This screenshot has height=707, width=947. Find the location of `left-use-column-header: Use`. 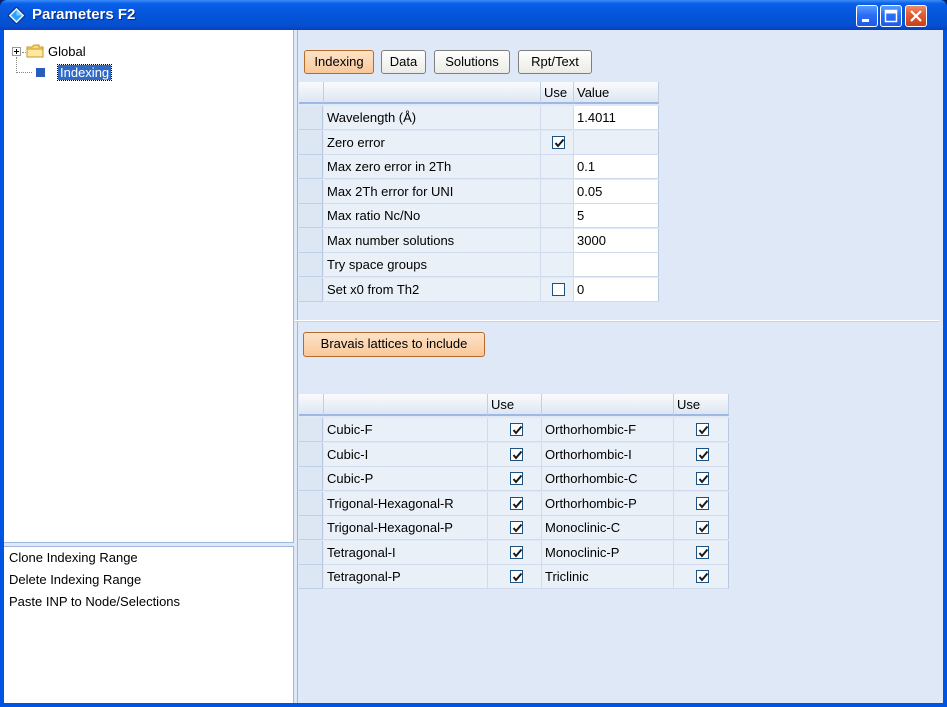

left-use-column-header: Use is located at coordinates (515, 405).